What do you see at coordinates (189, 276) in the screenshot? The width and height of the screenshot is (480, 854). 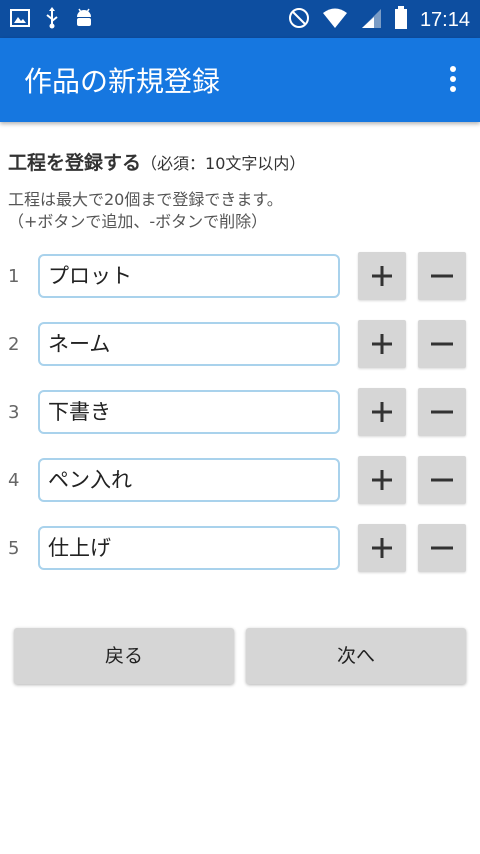 I see `step-input: プロット` at bounding box center [189, 276].